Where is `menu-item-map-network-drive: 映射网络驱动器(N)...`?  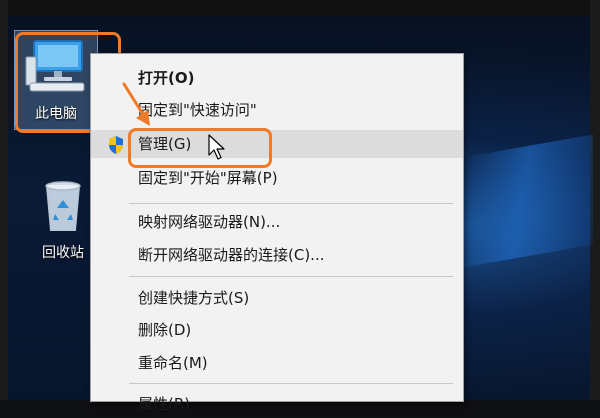
menu-item-map-network-drive: 映射网络驱动器(N)... is located at coordinates (277, 222).